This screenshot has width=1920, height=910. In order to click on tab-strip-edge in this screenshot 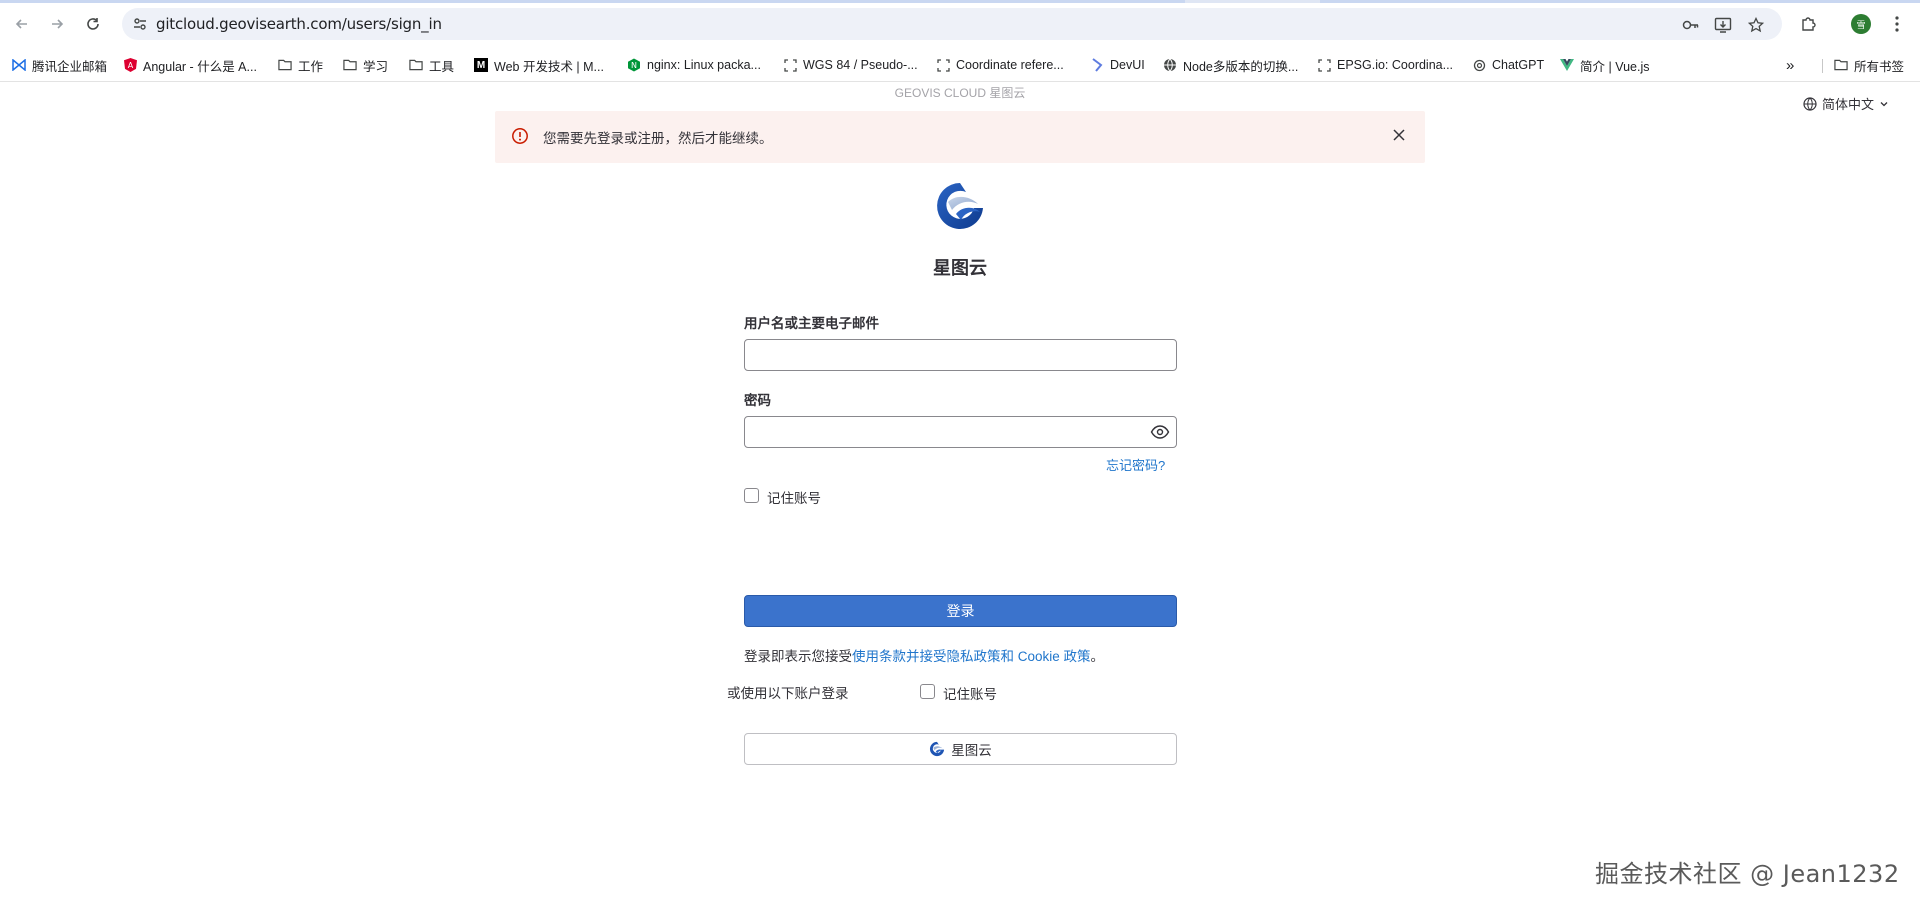, I will do `click(960, 1)`.